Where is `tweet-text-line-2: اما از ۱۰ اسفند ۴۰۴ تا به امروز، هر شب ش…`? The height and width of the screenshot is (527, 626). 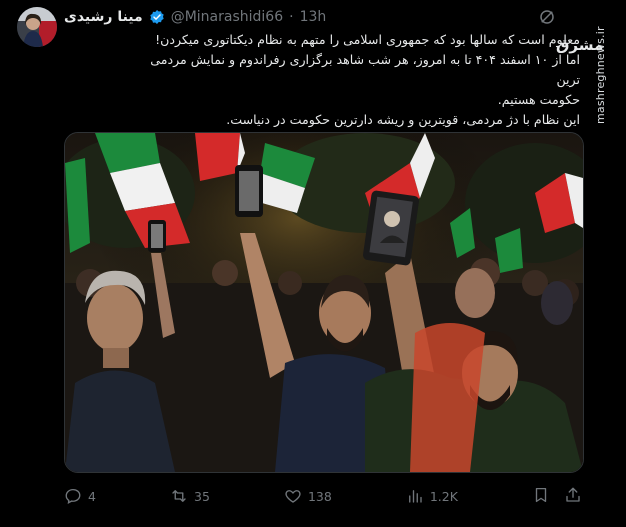 tweet-text-line-2: اما از ۱۰ اسفند ۴۰۴ تا به امروز، هر شب ش… is located at coordinates (365, 69).